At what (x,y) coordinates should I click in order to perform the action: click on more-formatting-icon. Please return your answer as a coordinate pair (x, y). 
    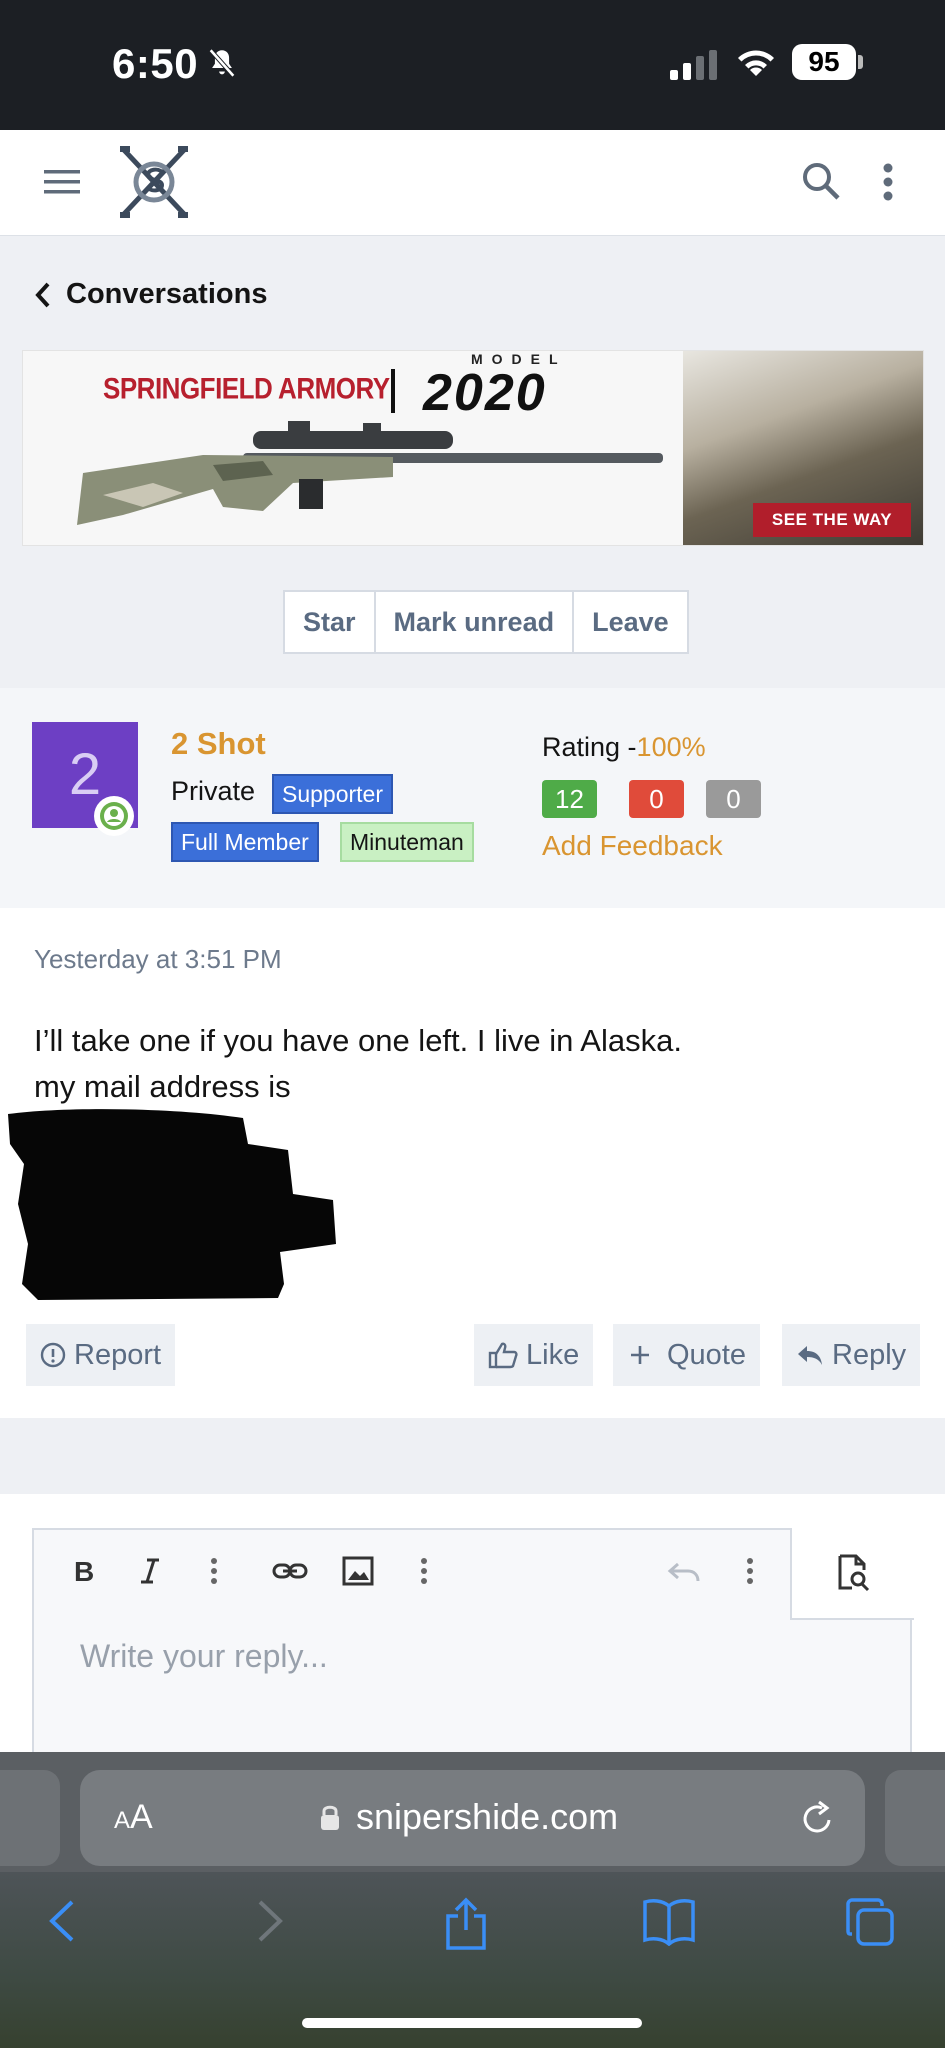
    Looking at the image, I should click on (214, 1571).